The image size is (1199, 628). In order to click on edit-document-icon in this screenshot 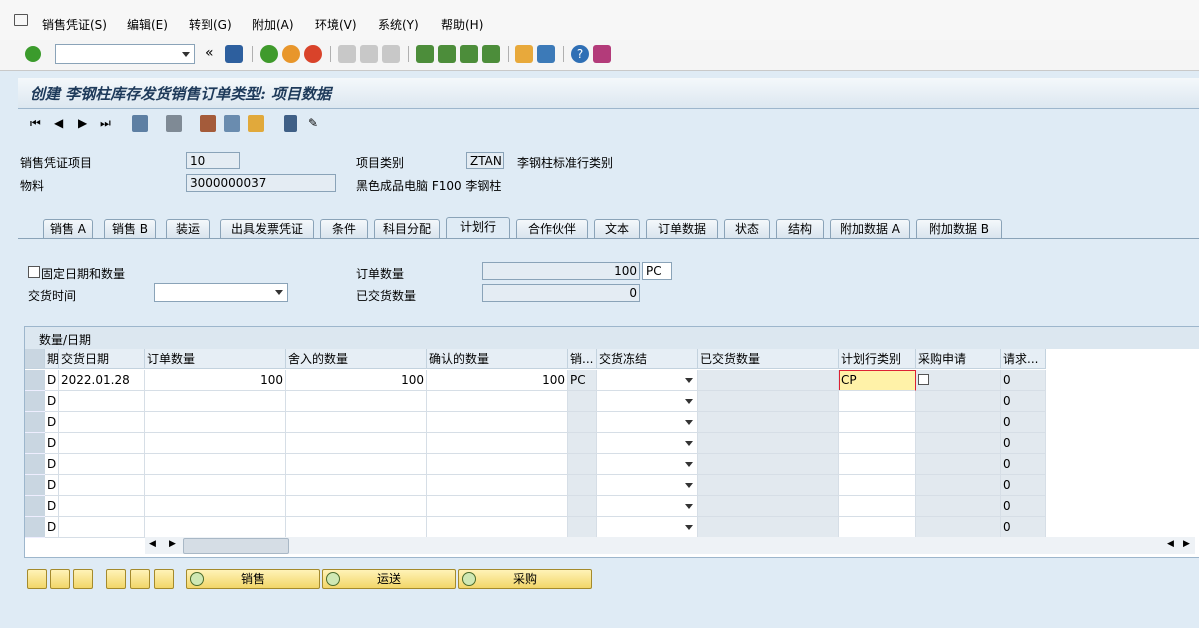, I will do `click(256, 123)`.